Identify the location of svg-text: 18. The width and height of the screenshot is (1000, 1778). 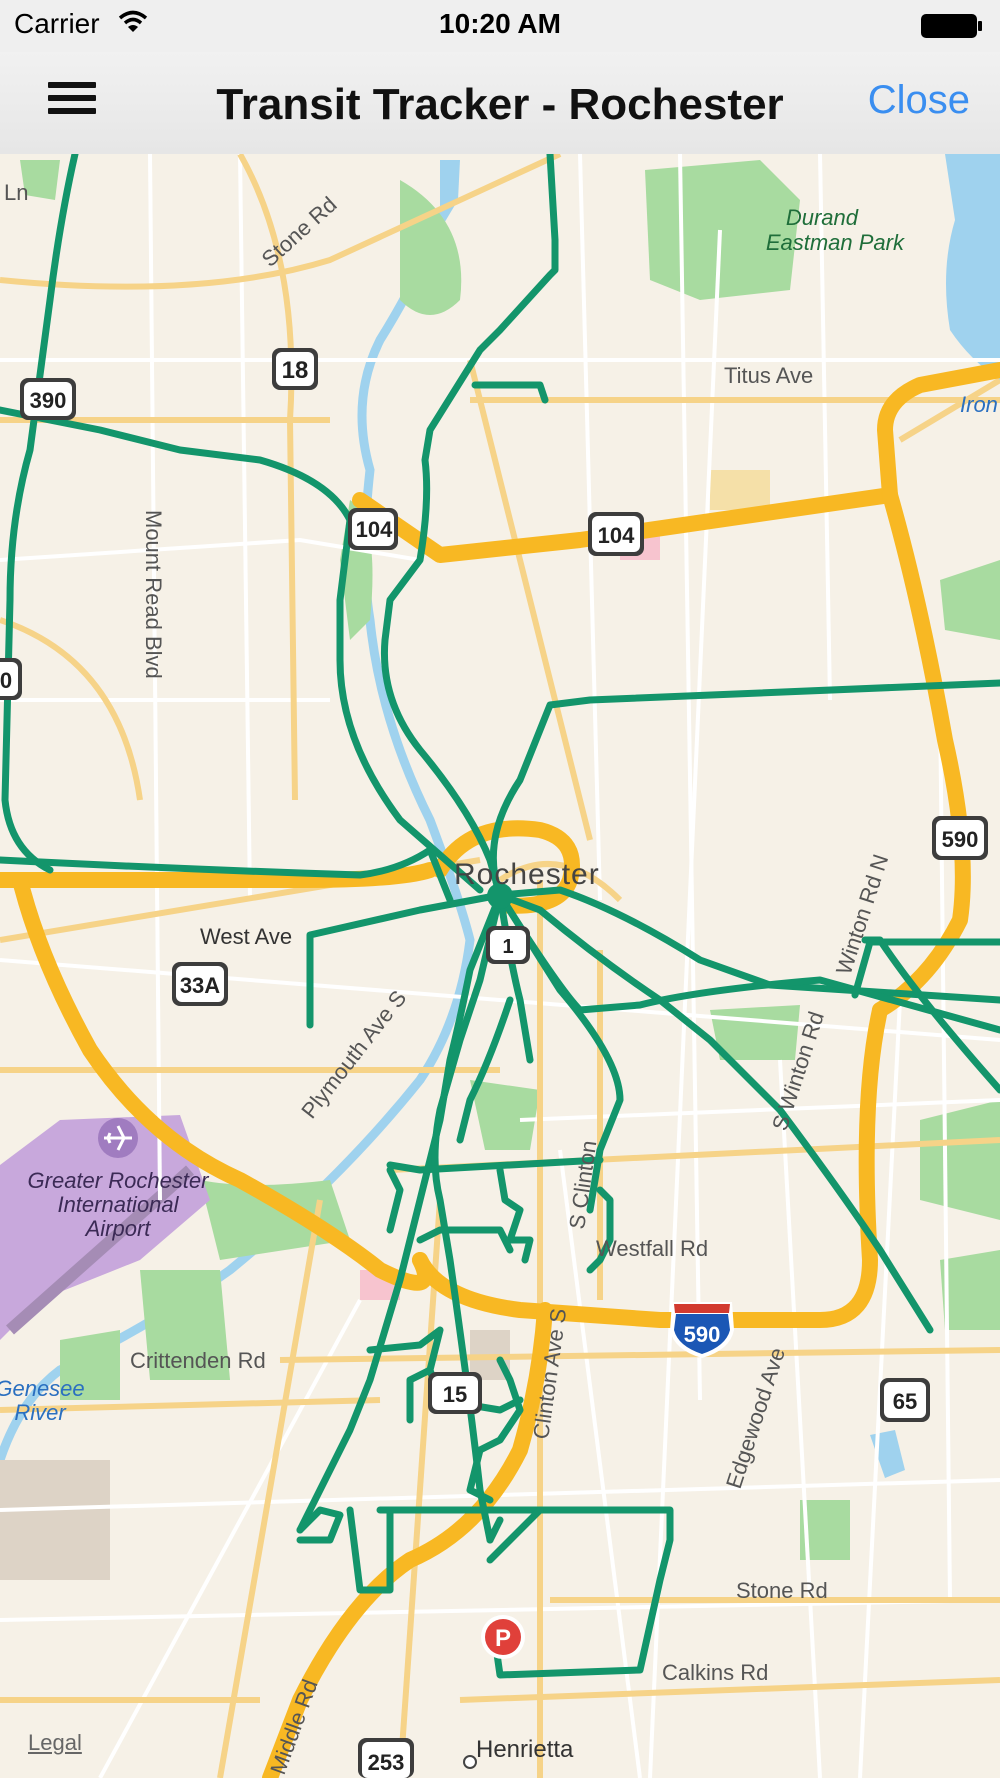
(295, 370).